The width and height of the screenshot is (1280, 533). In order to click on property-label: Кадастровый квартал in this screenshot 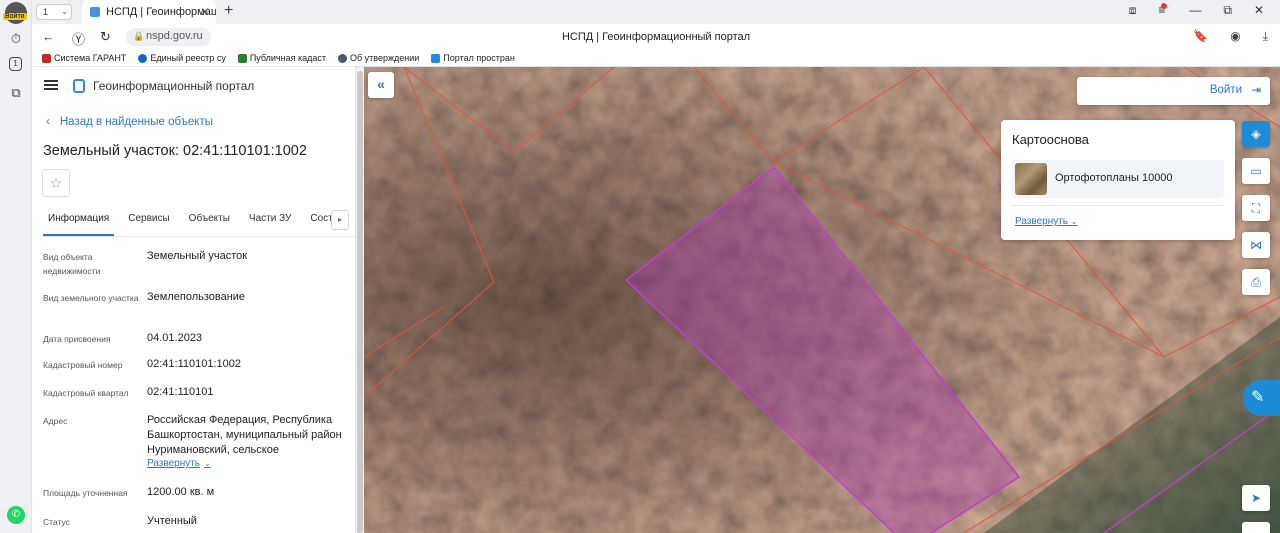, I will do `click(86, 393)`.